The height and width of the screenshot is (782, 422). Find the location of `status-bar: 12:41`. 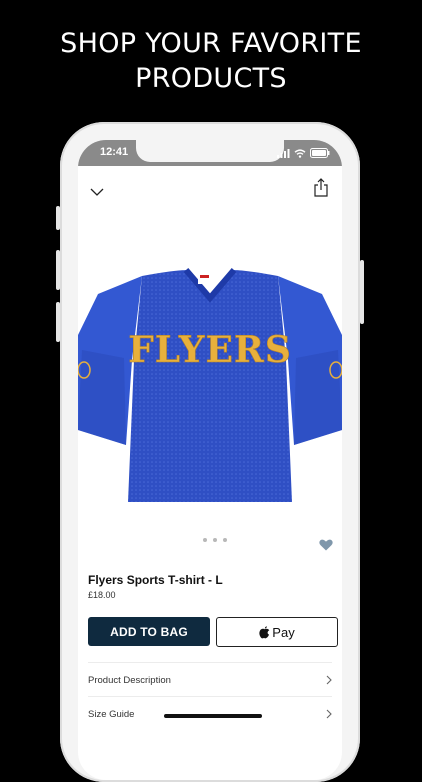

status-bar: 12:41 is located at coordinates (210, 153).